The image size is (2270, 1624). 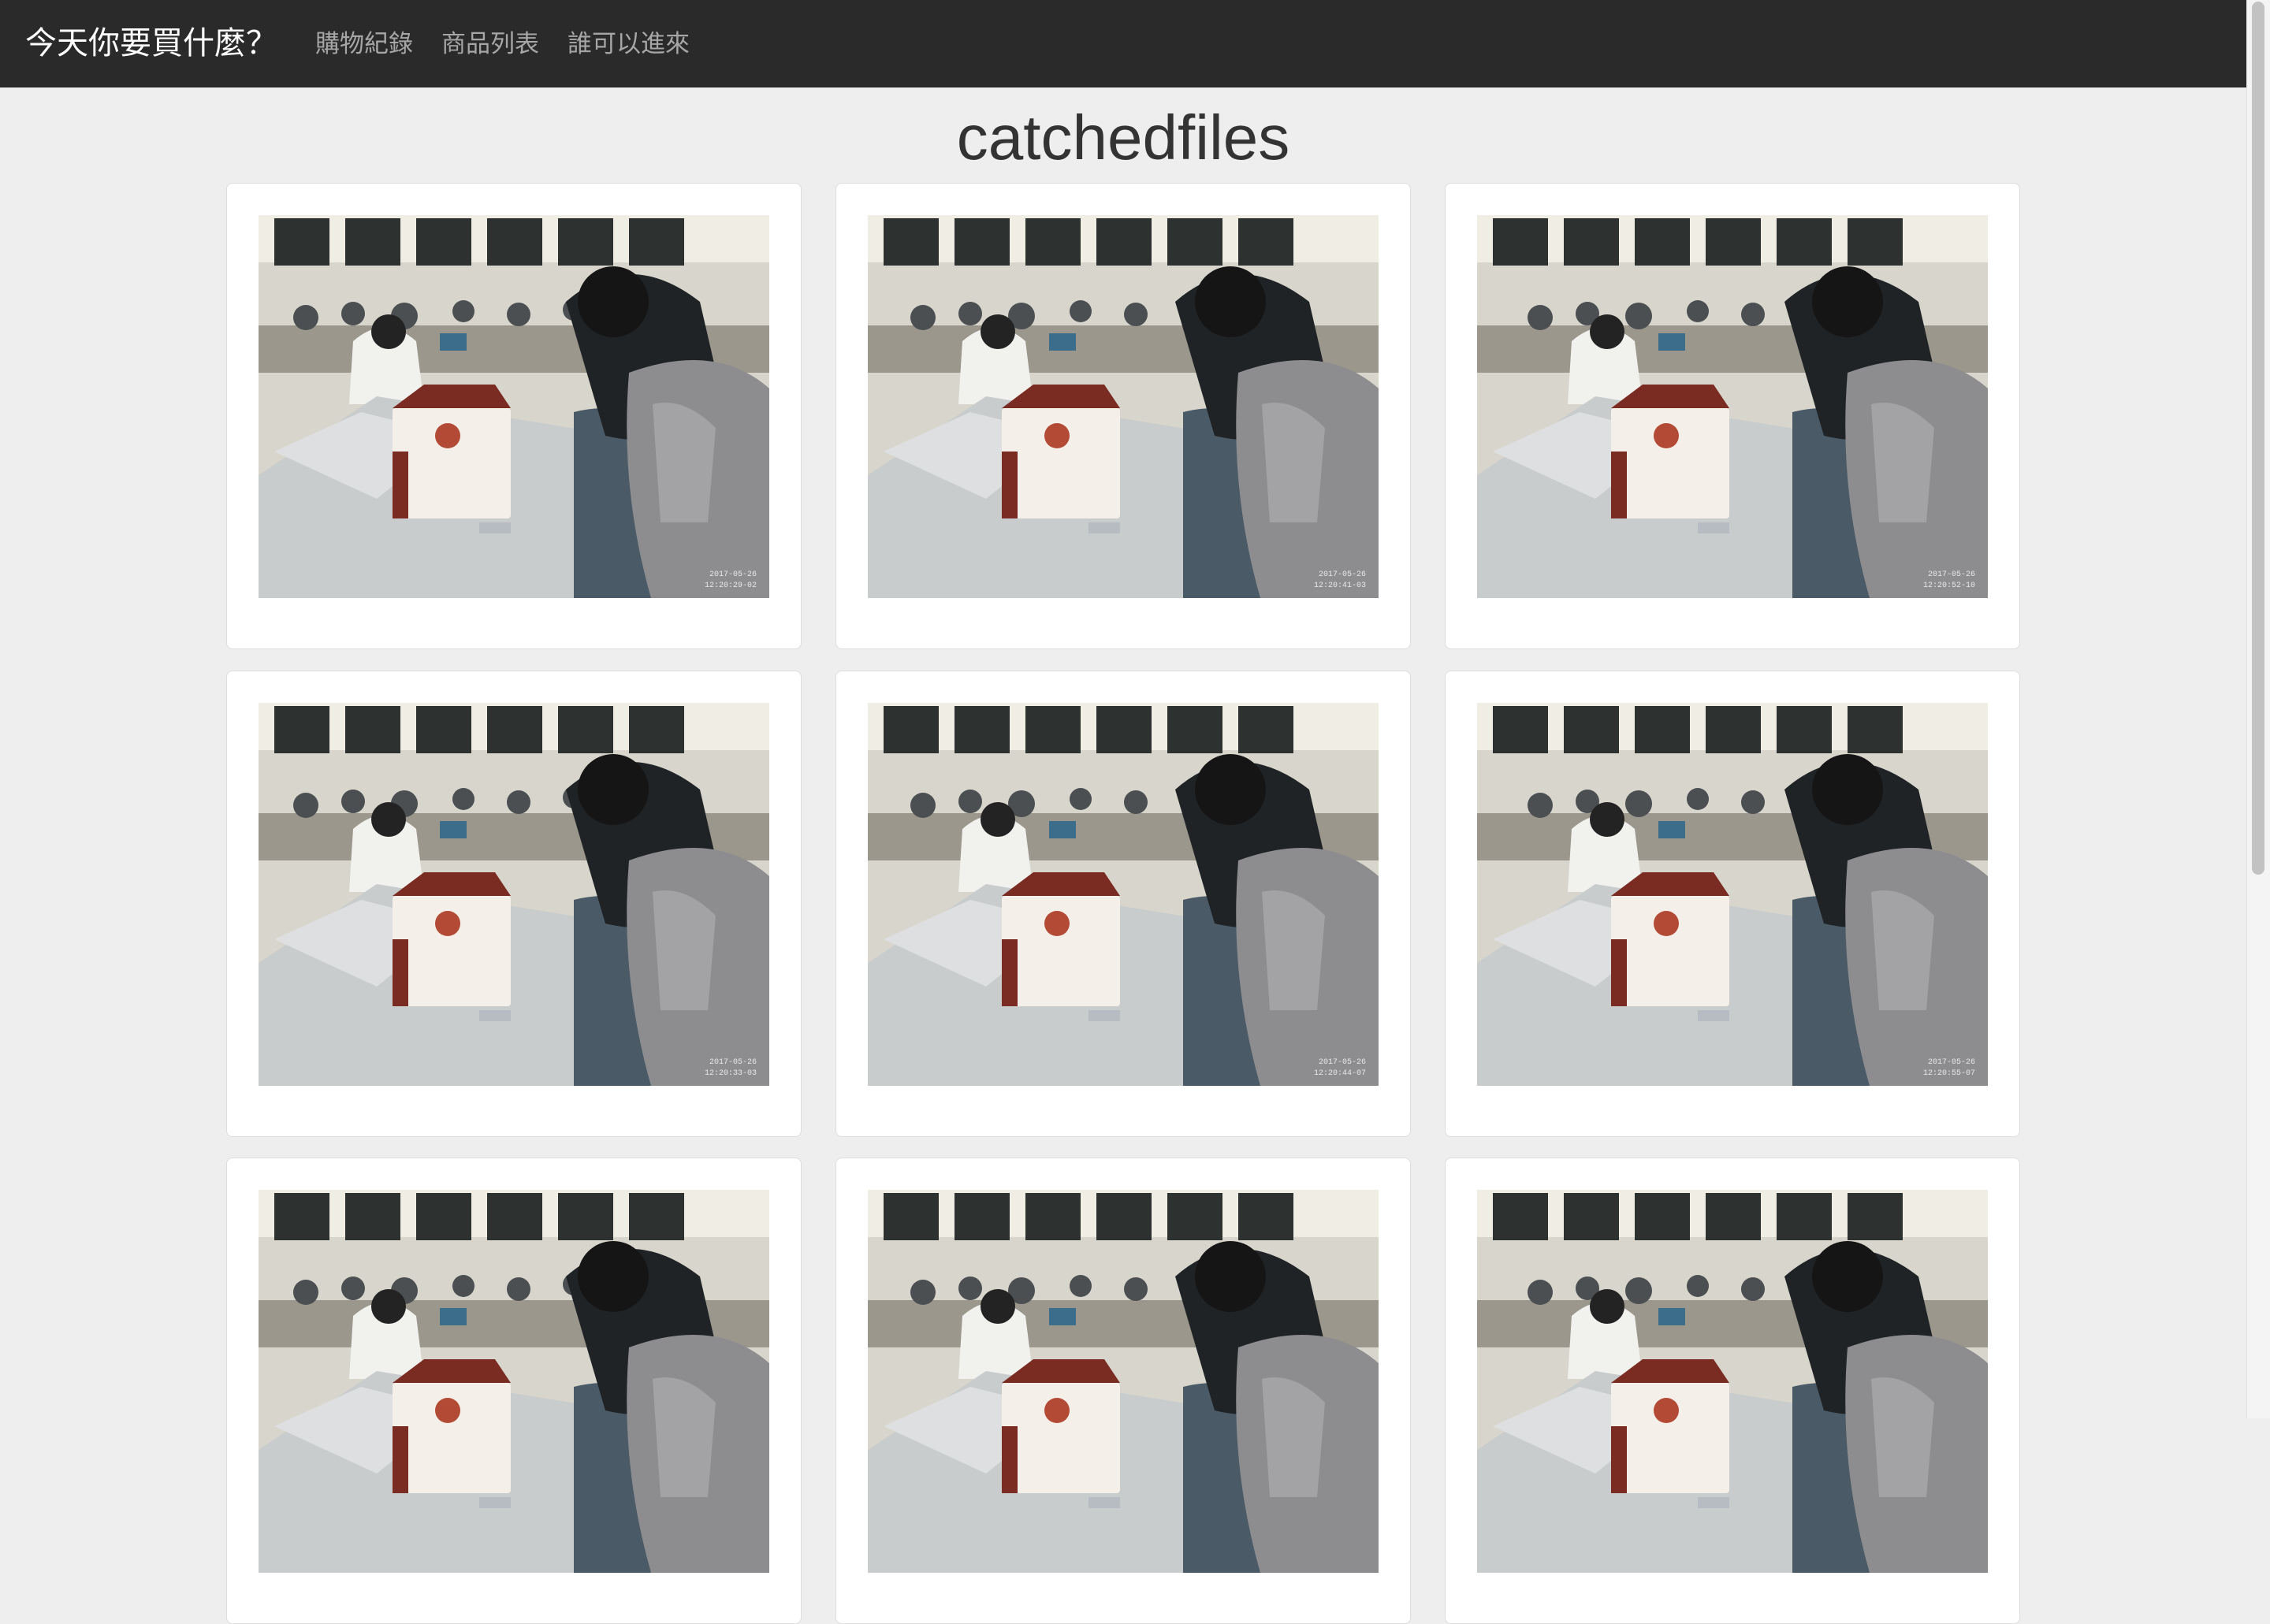 I want to click on brand-title: 今天你要買什麼？, so click(x=151, y=43).